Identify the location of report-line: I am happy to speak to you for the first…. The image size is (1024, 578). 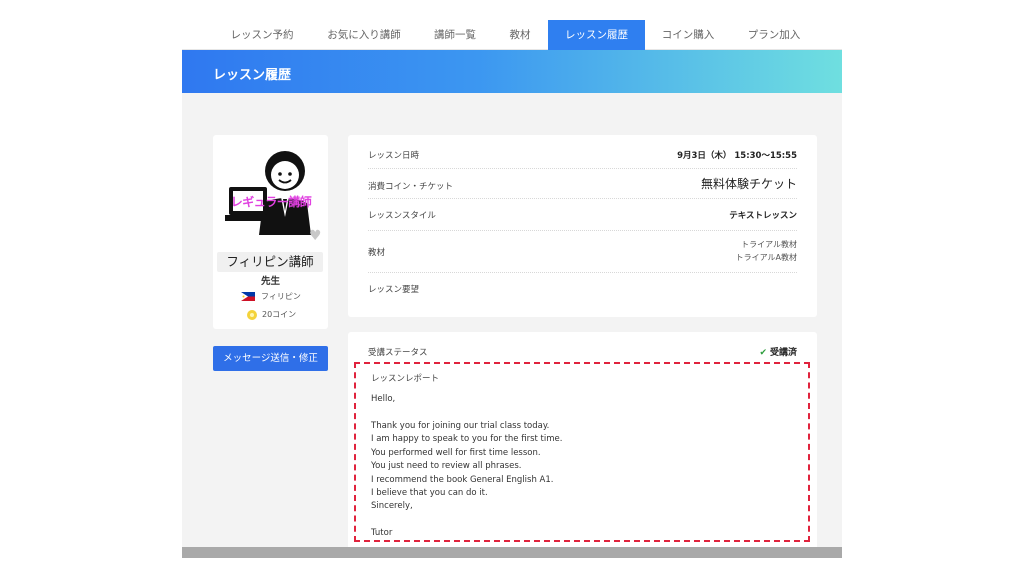
(467, 439).